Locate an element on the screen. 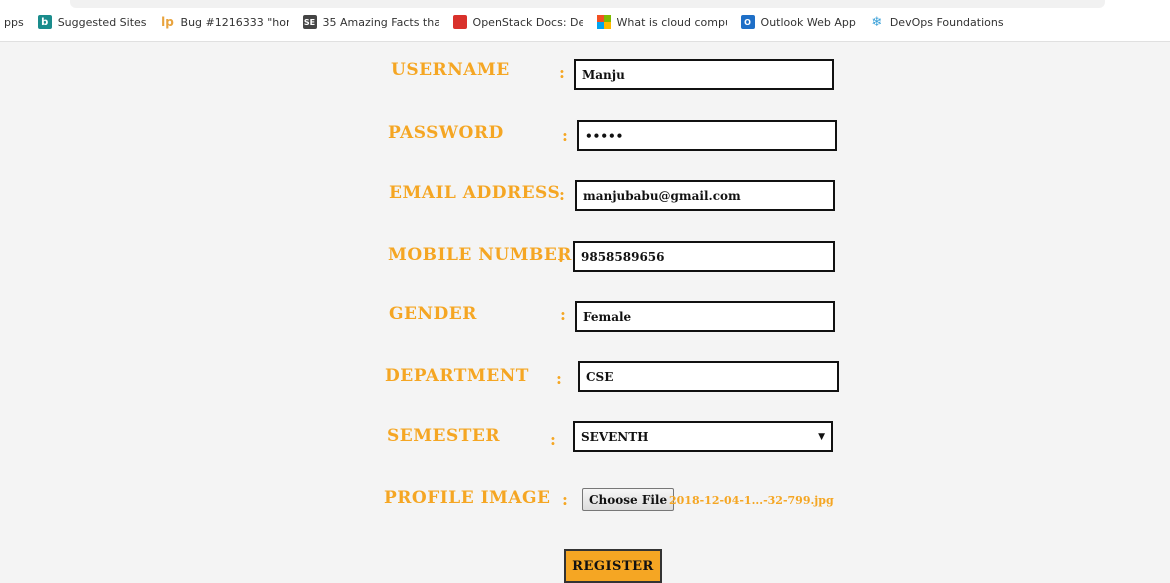  chevron-down-icon: ▼ is located at coordinates (821, 436).